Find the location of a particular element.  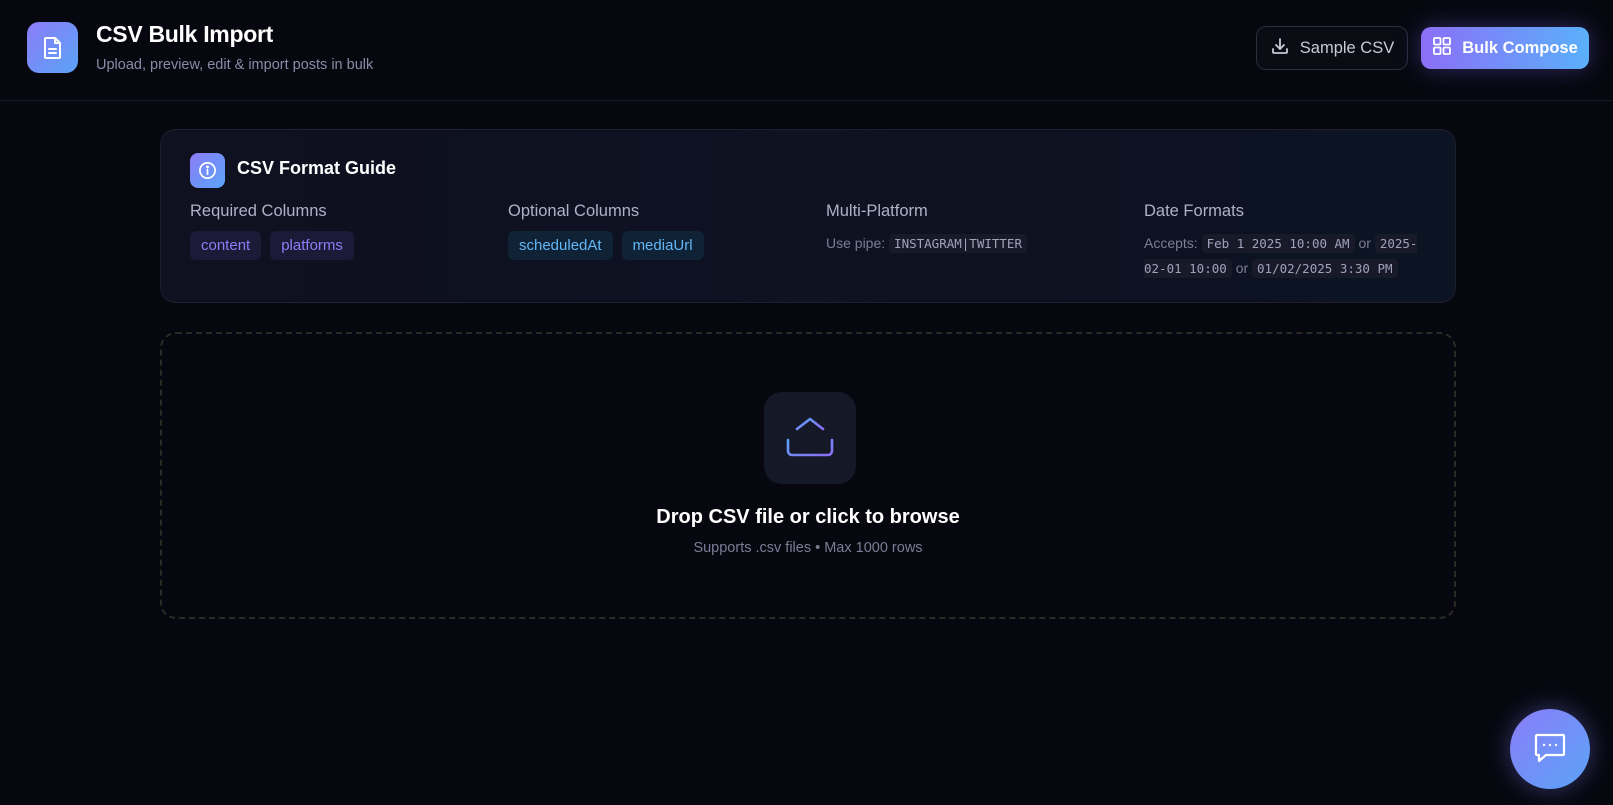

bulk-compose-label: Bulk Compose is located at coordinates (1520, 47).